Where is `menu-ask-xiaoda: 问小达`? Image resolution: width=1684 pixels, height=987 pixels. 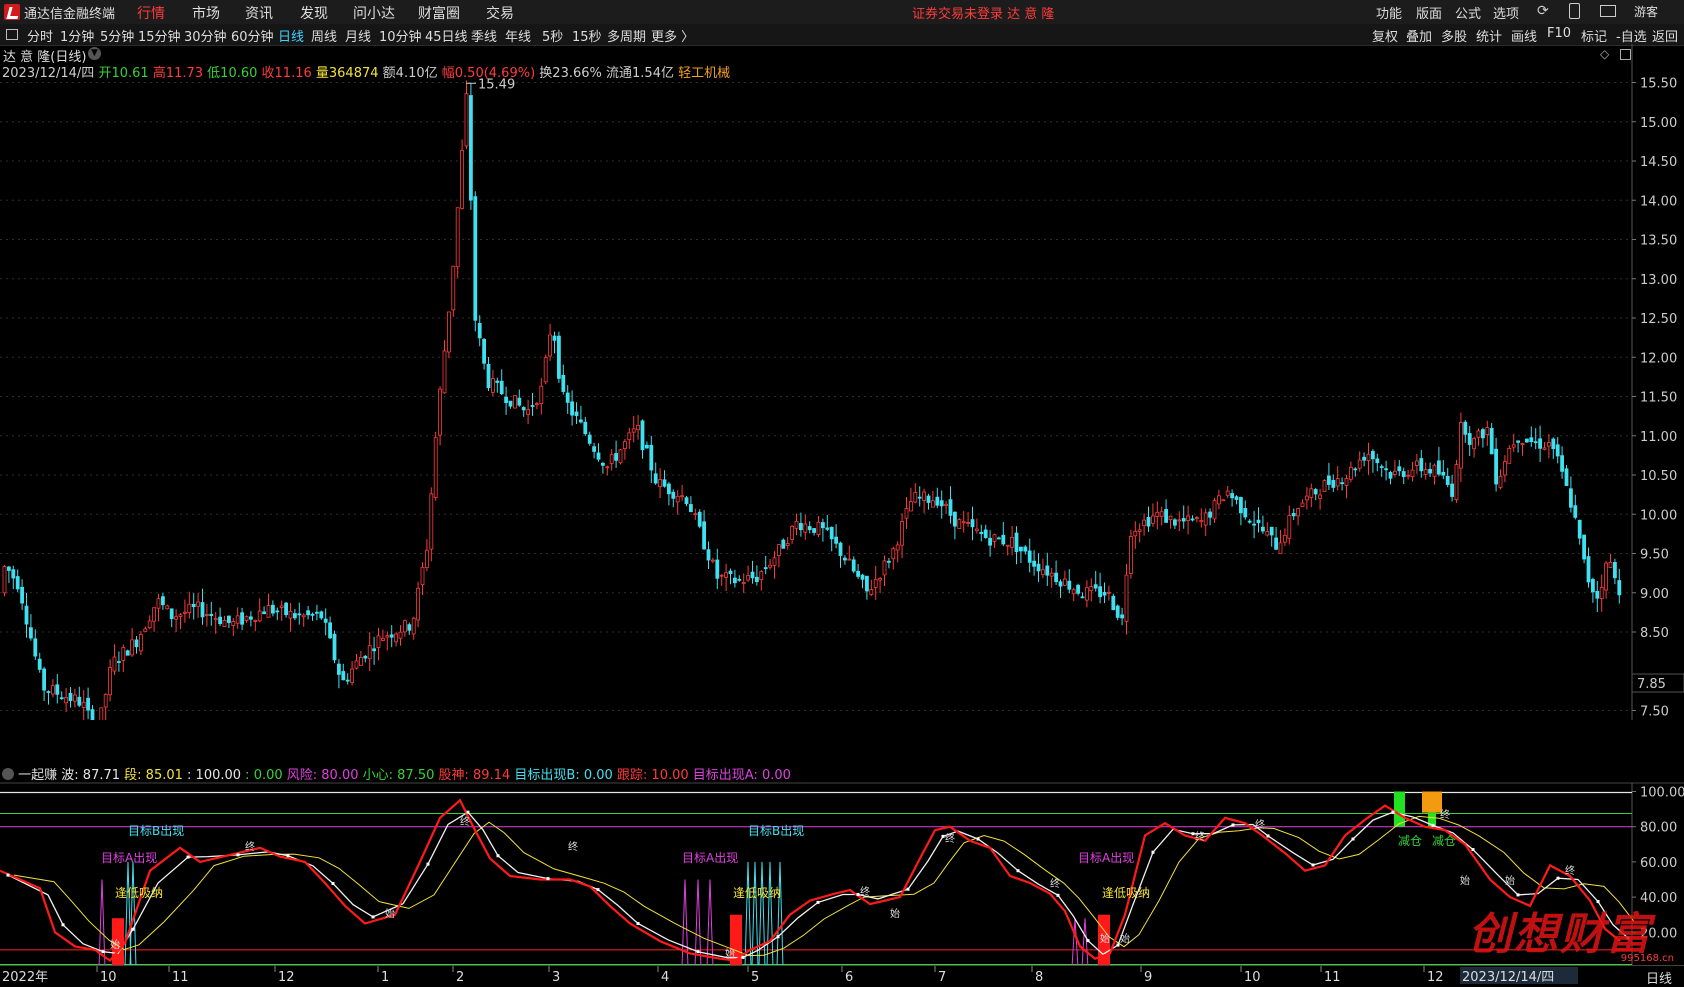 menu-ask-xiaoda: 问小达 is located at coordinates (374, 13).